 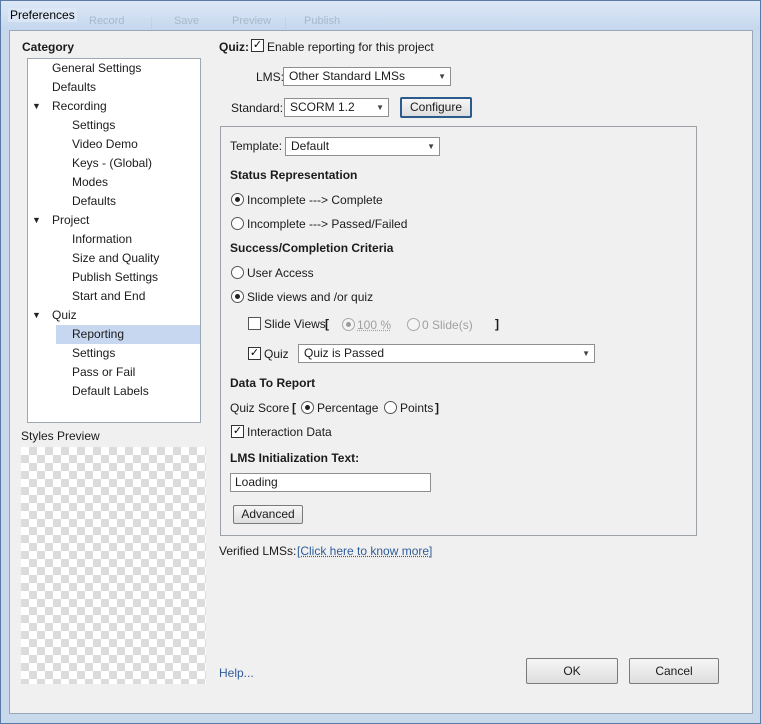 I want to click on slide-views-label: Slide Views, so click(x=295, y=324).